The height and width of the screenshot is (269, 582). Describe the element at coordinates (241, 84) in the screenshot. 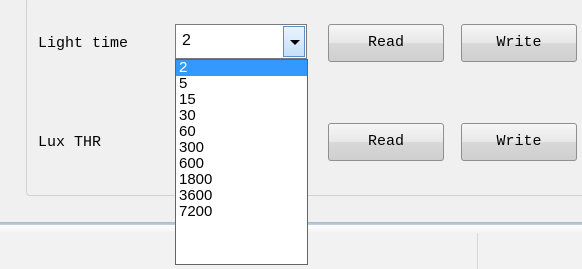

I see `dropdown-option: 5` at that location.